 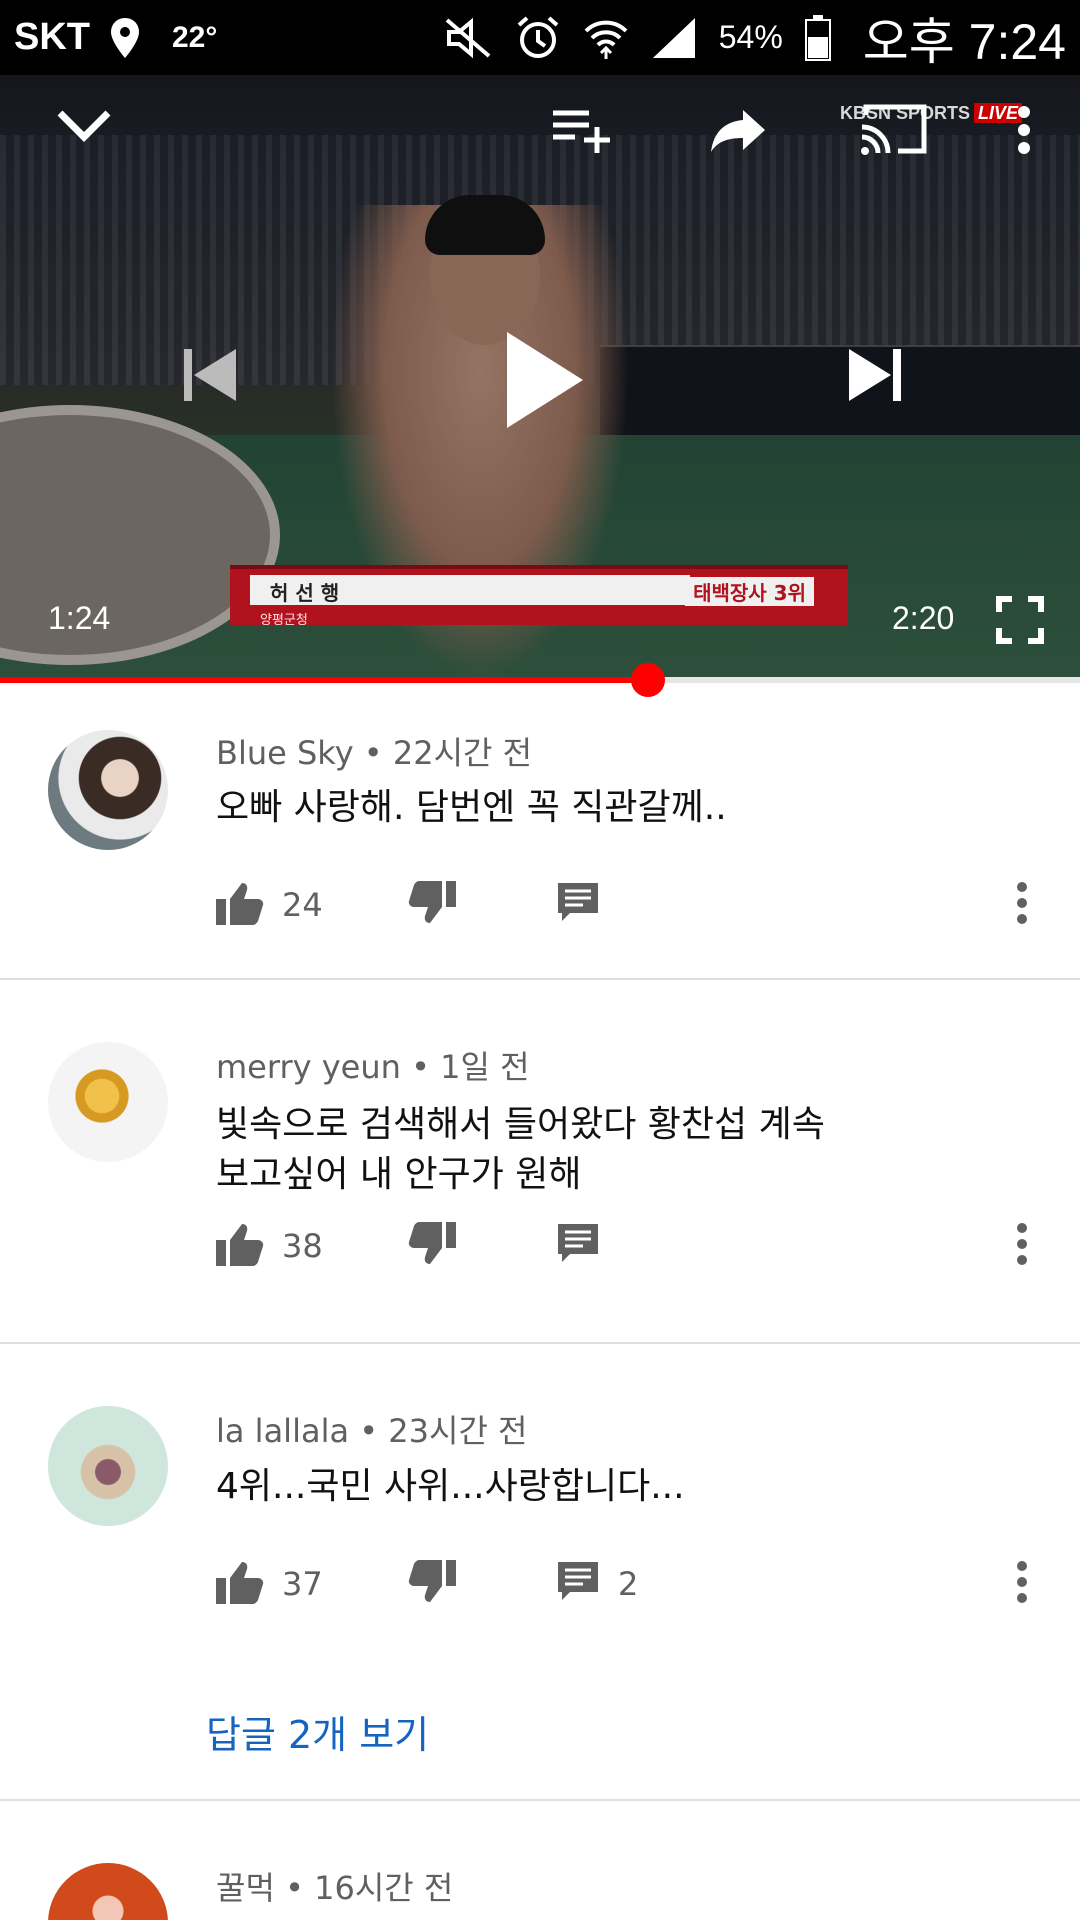 I want to click on battery-icon, so click(x=817, y=37).